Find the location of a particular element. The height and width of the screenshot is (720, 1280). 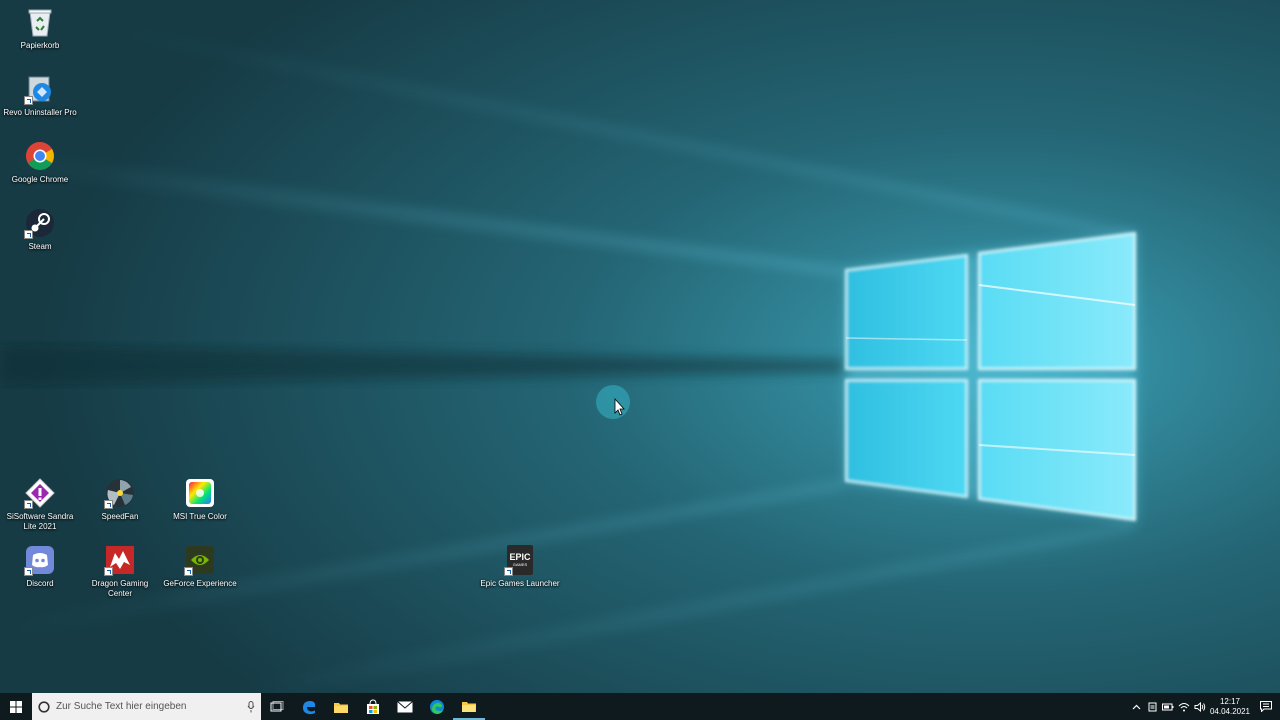

desktop-icon-epic-games-launcher: EPIC GAMES Epic Games Launcher is located at coordinates (520, 572).